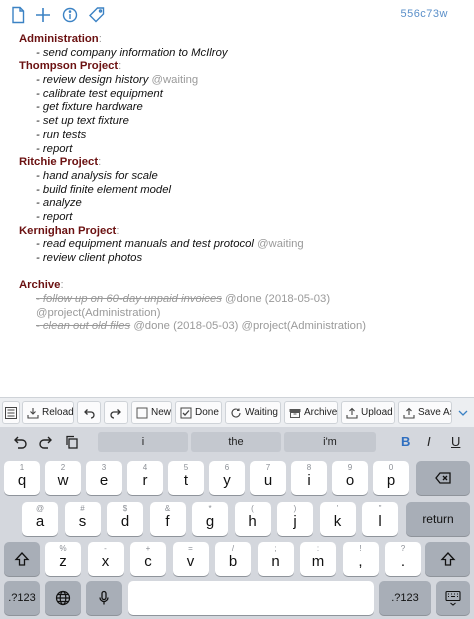 The width and height of the screenshot is (474, 619). I want to click on info-icon, so click(70, 15).